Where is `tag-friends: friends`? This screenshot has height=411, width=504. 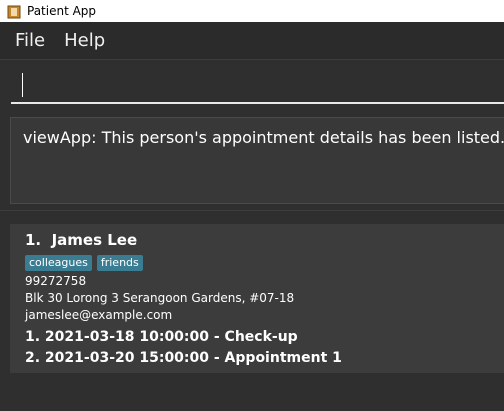
tag-friends: friends is located at coordinates (119, 263).